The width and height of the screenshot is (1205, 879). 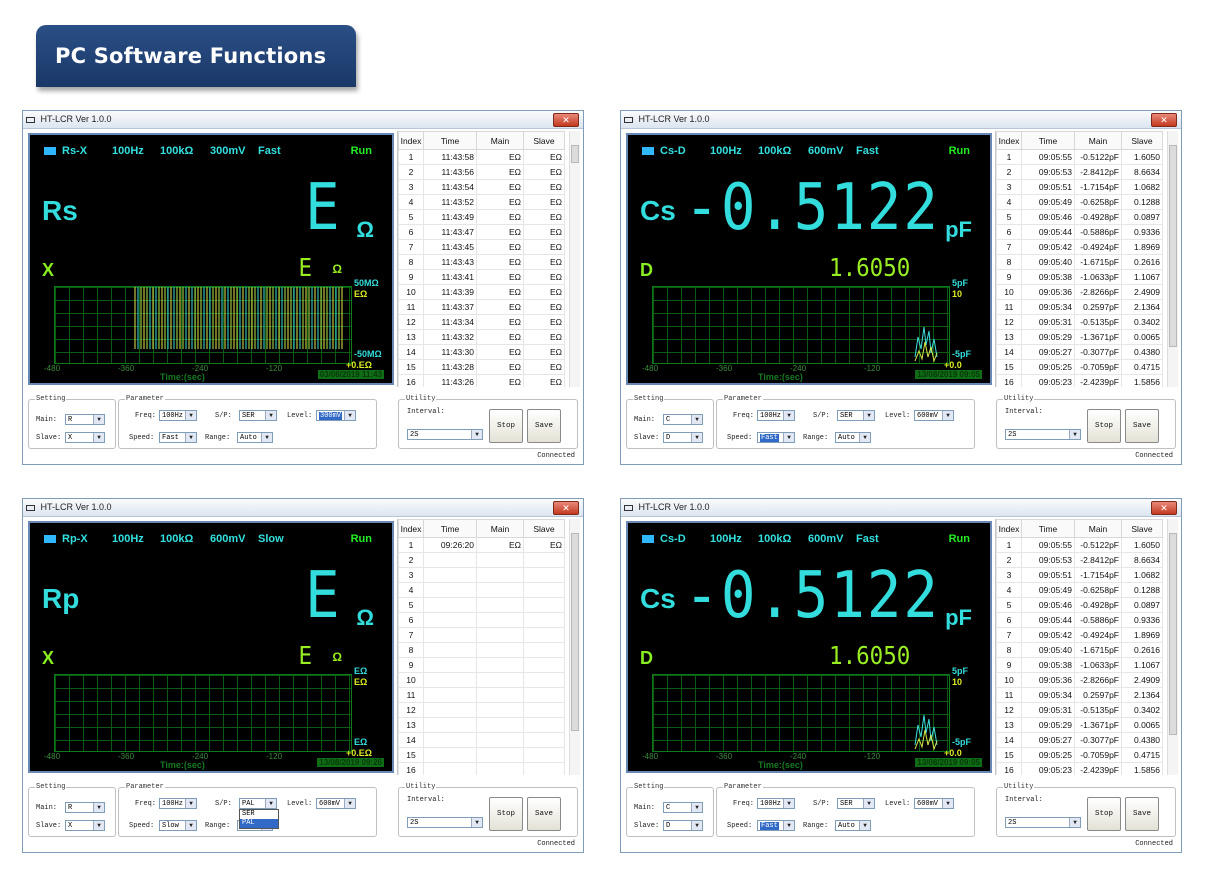 I want to click on table-row: 10 11:43:39 EΩ EΩ, so click(x=481, y=292).